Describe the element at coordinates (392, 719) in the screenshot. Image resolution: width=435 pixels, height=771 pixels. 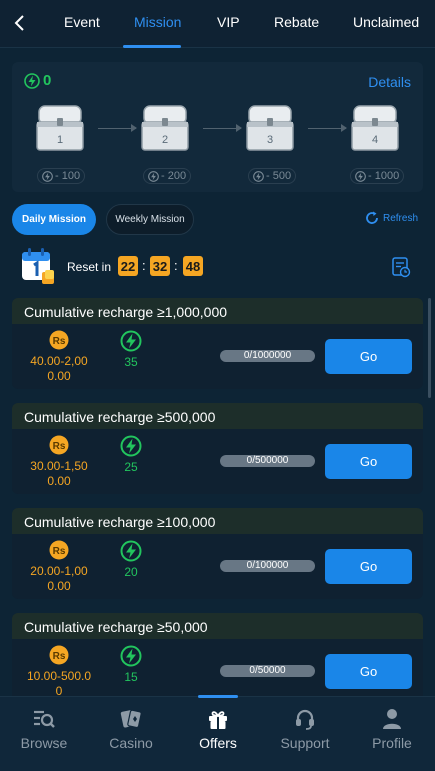
I see `user-icon` at that location.